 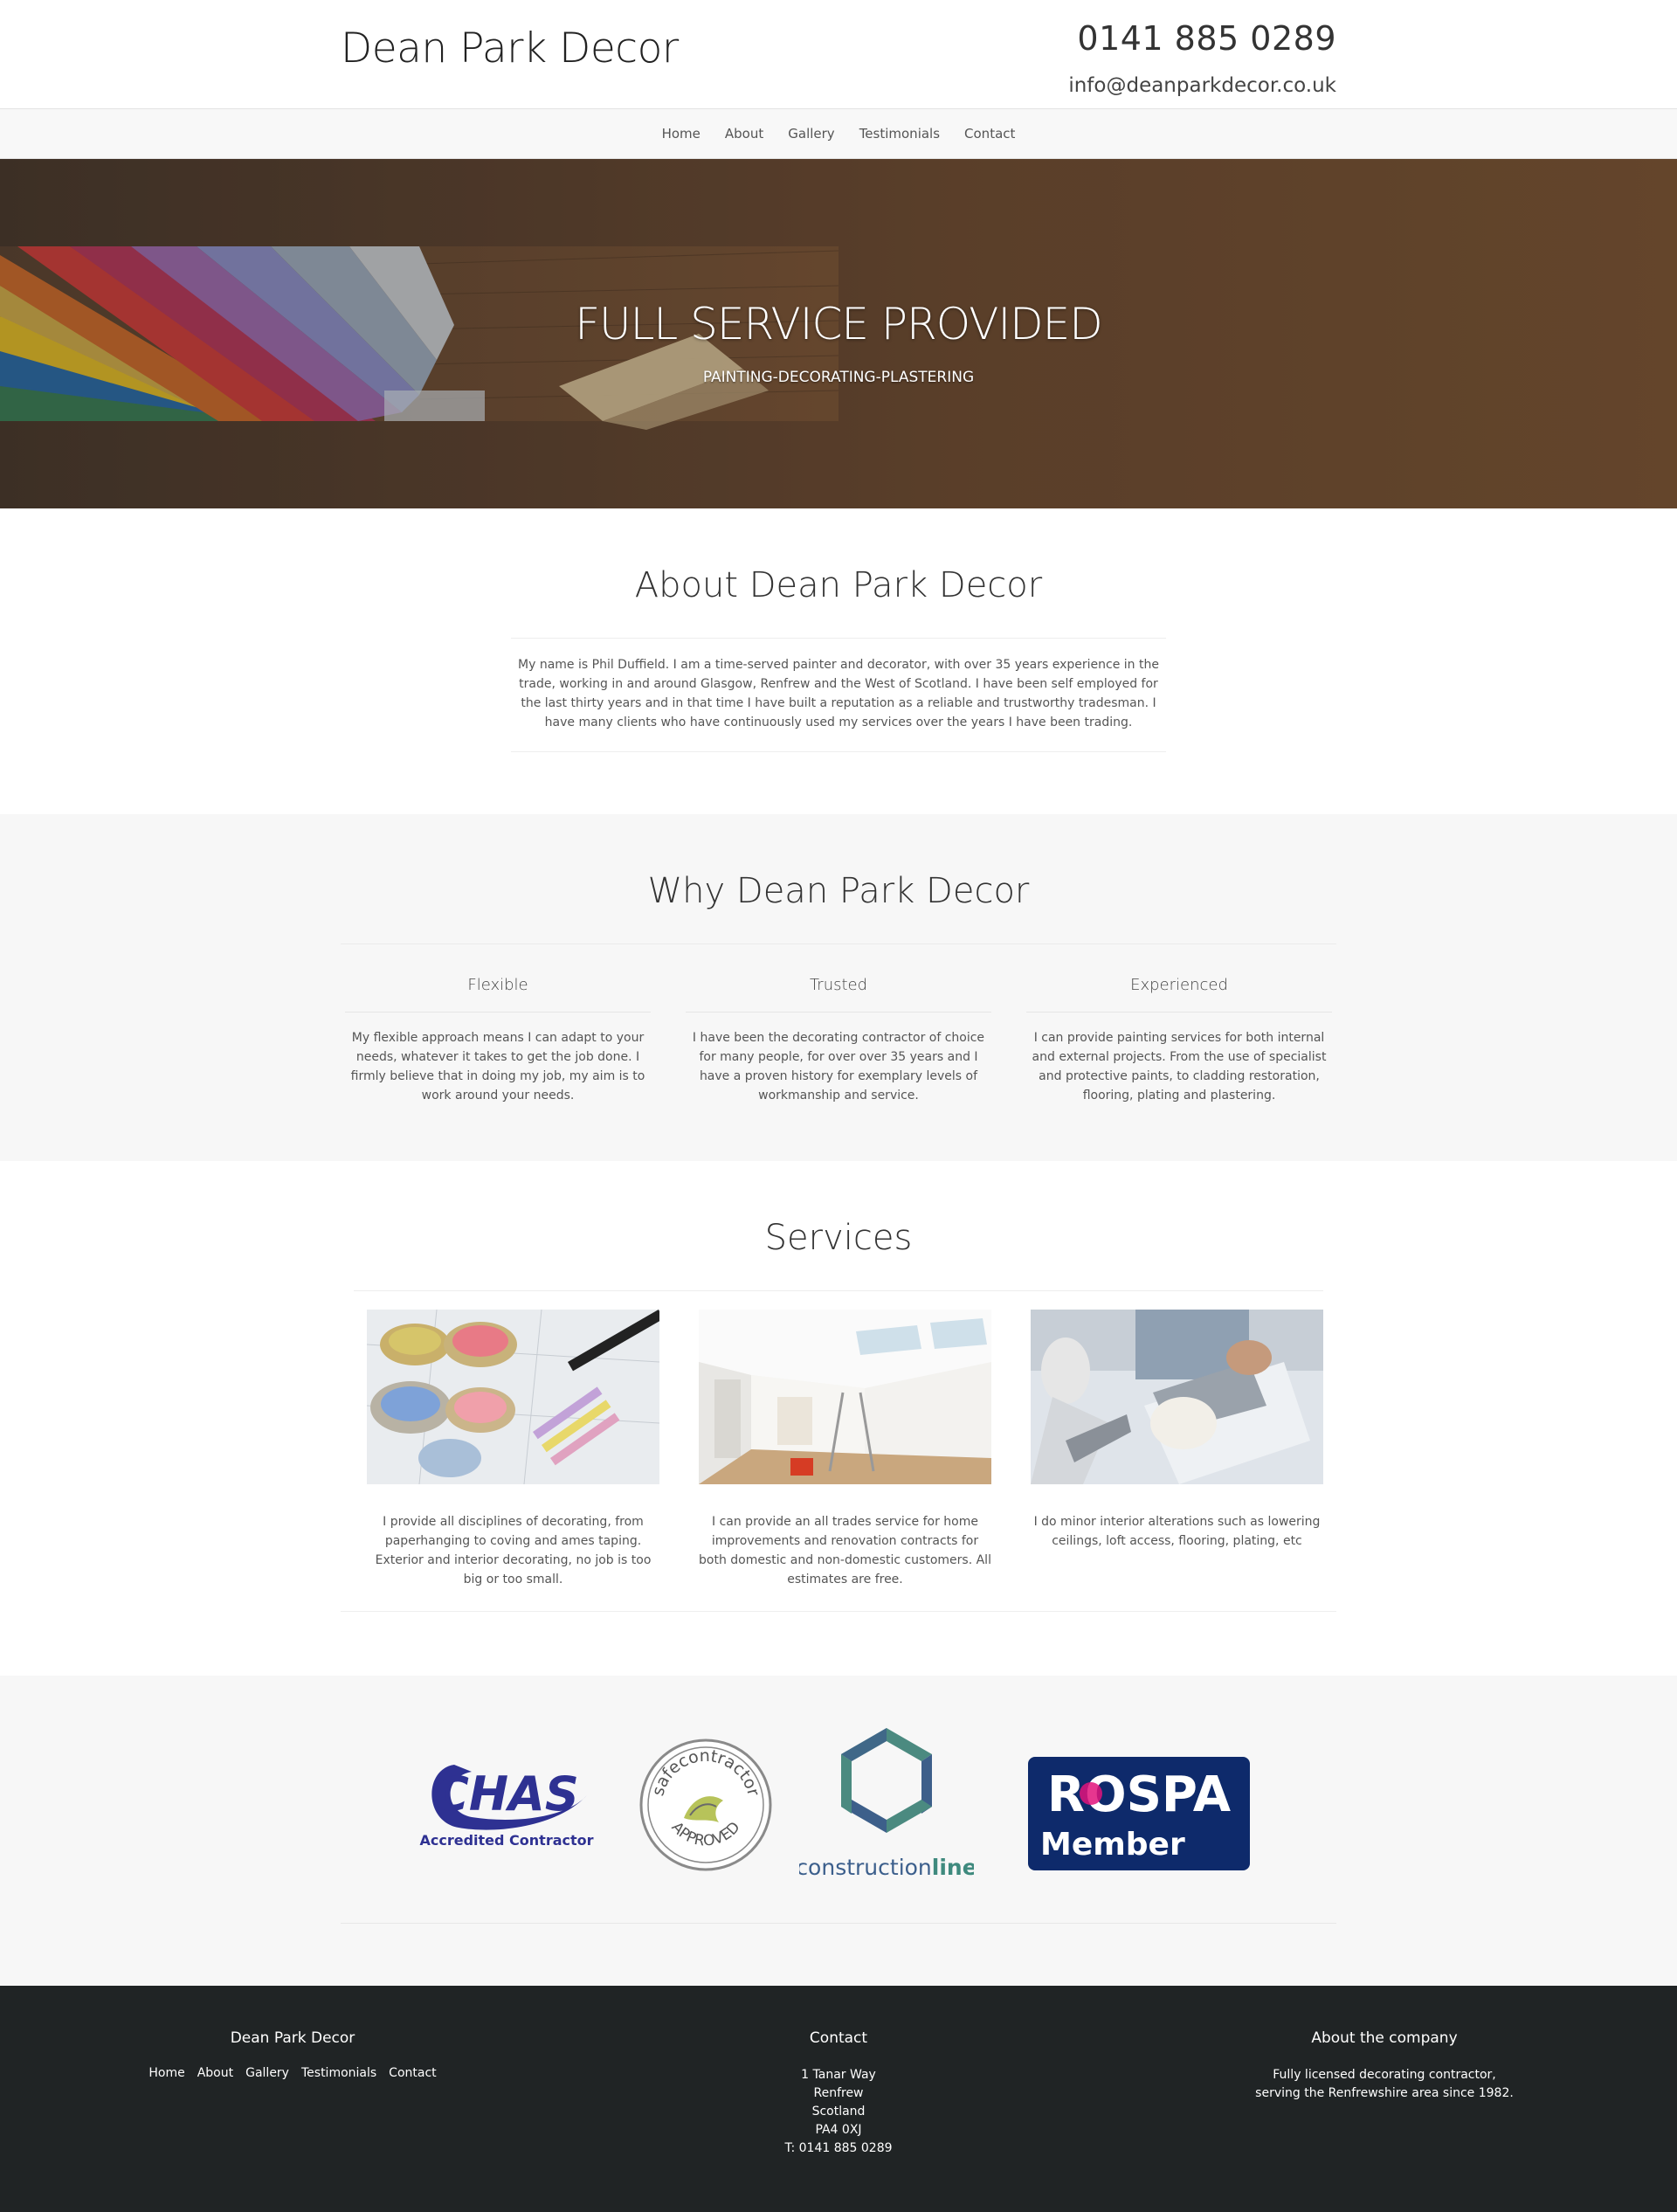 I want to click on about-divider-bottom, so click(x=838, y=751).